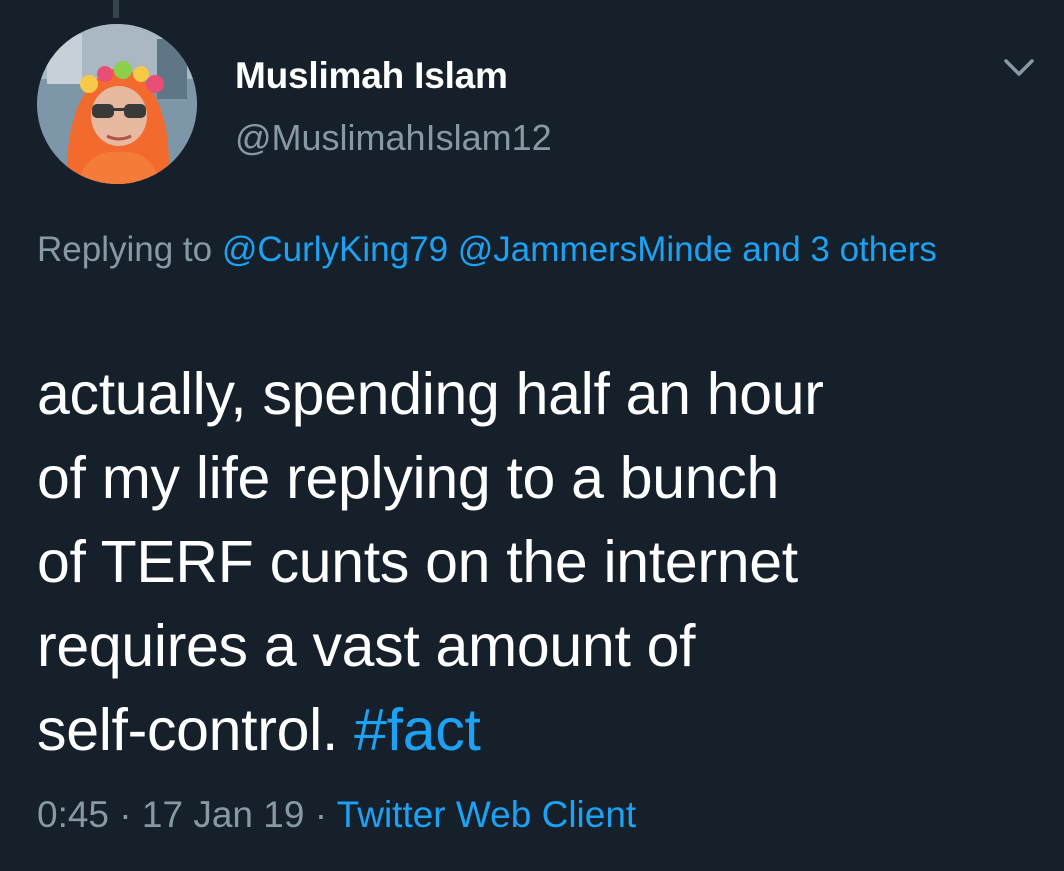 This screenshot has width=1064, height=871. Describe the element at coordinates (408, 478) in the screenshot. I see `tweet-text-line: of my life replying to a bunch` at that location.